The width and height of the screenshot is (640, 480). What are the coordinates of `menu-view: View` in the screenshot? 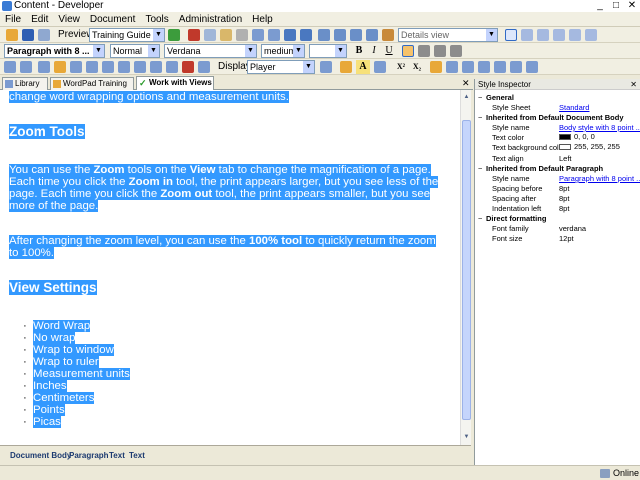 It's located at (69, 19).